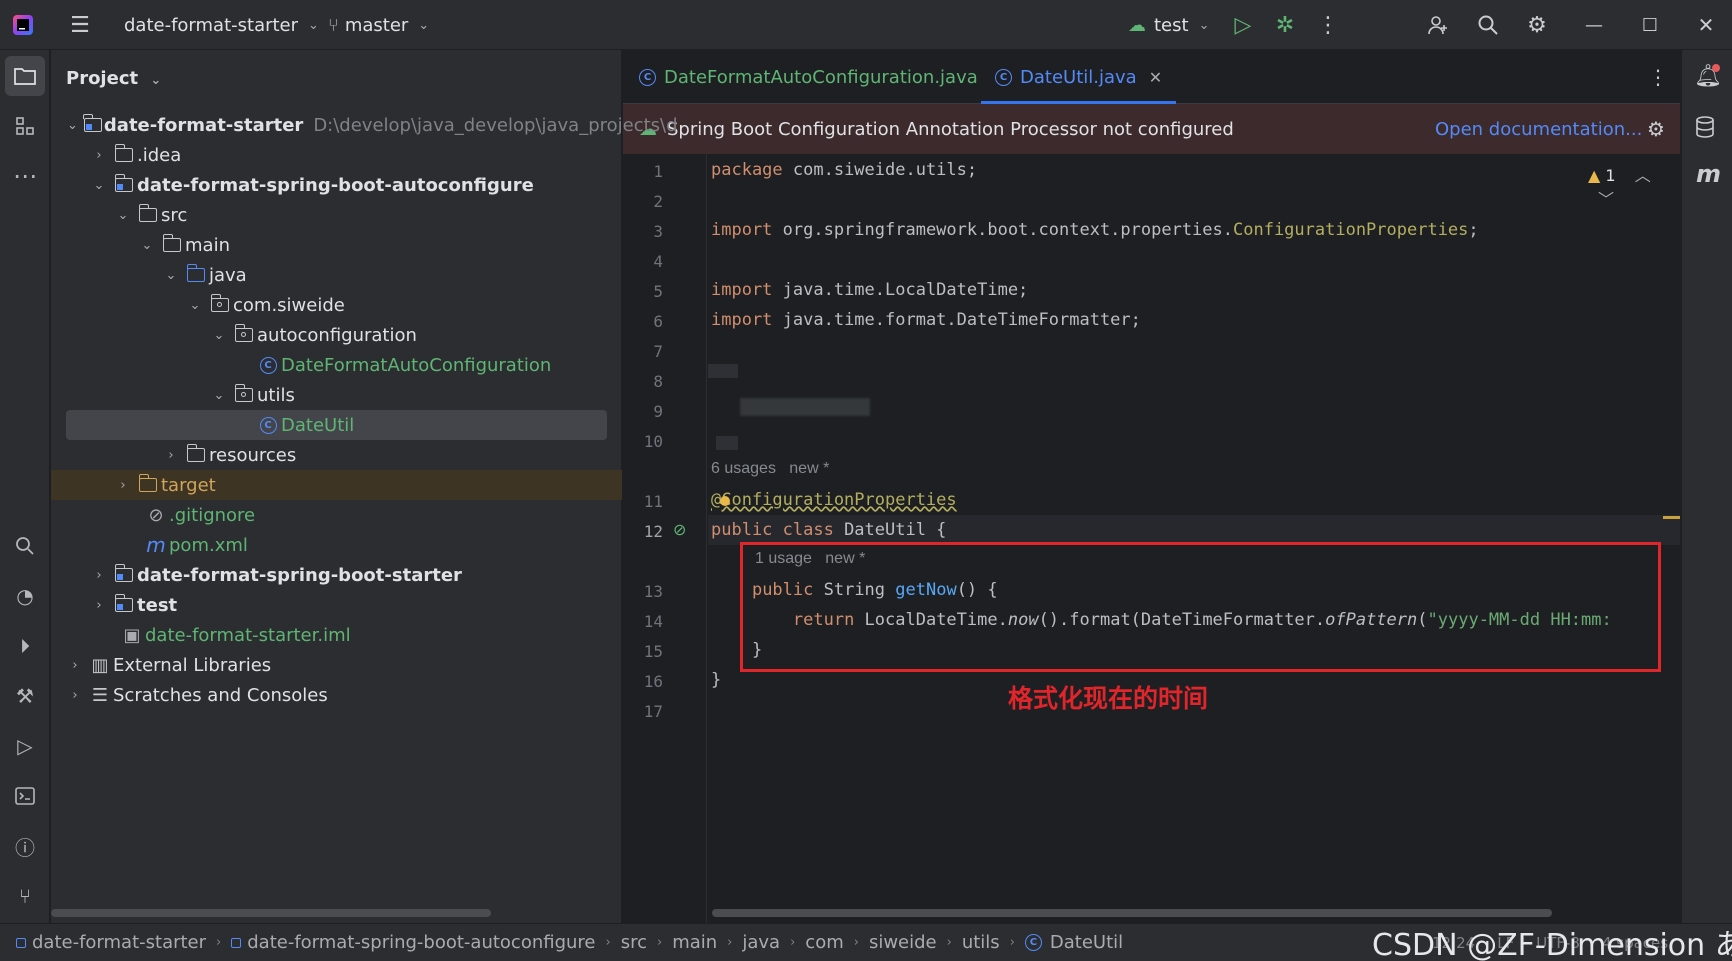 The image size is (1732, 961). What do you see at coordinates (716, 680) in the screenshot?
I see `code-line-16: }` at bounding box center [716, 680].